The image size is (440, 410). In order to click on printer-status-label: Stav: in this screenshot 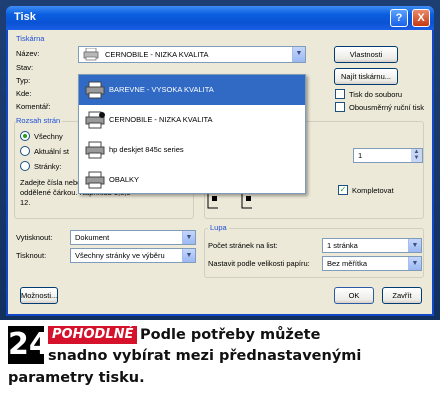, I will do `click(25, 67)`.